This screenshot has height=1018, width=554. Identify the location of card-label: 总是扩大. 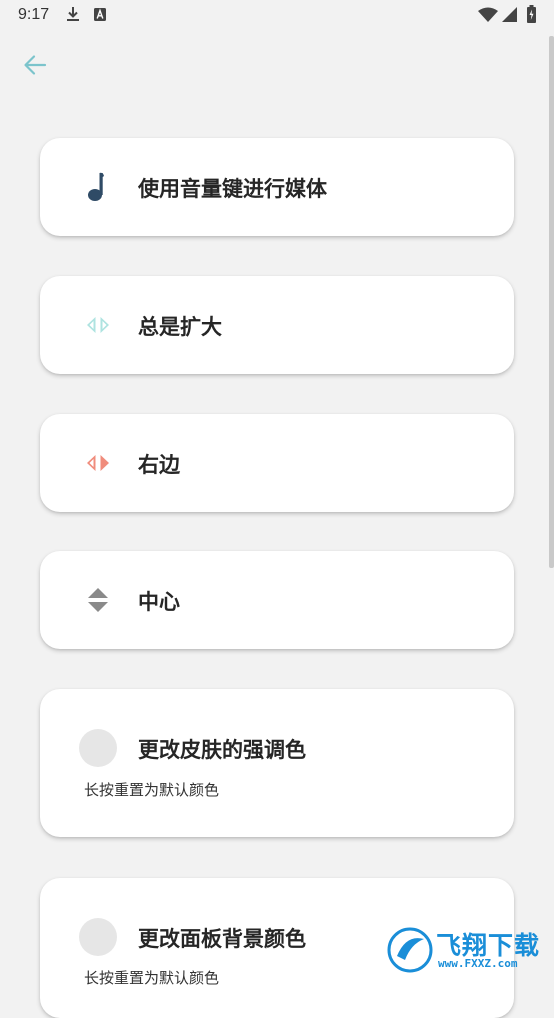
(180, 327).